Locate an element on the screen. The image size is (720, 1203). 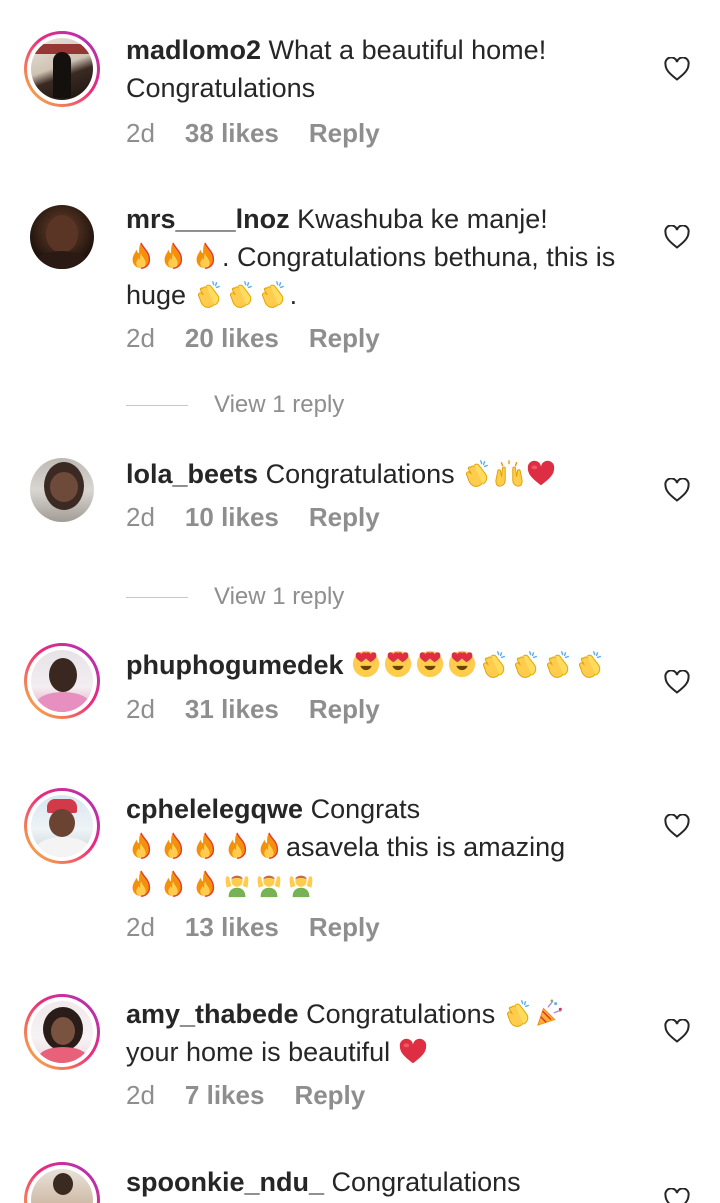
comment-likes: 20 likes is located at coordinates (232, 338).